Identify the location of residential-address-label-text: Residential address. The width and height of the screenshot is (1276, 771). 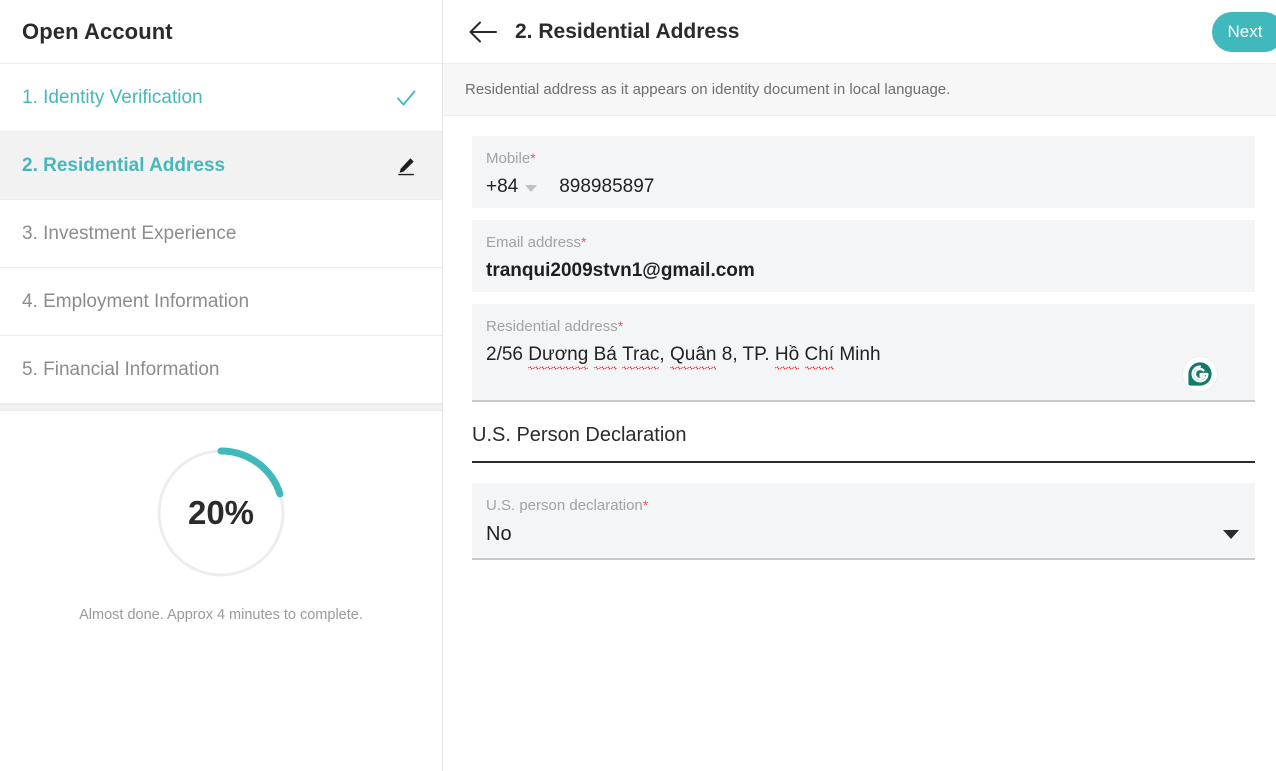
(552, 326).